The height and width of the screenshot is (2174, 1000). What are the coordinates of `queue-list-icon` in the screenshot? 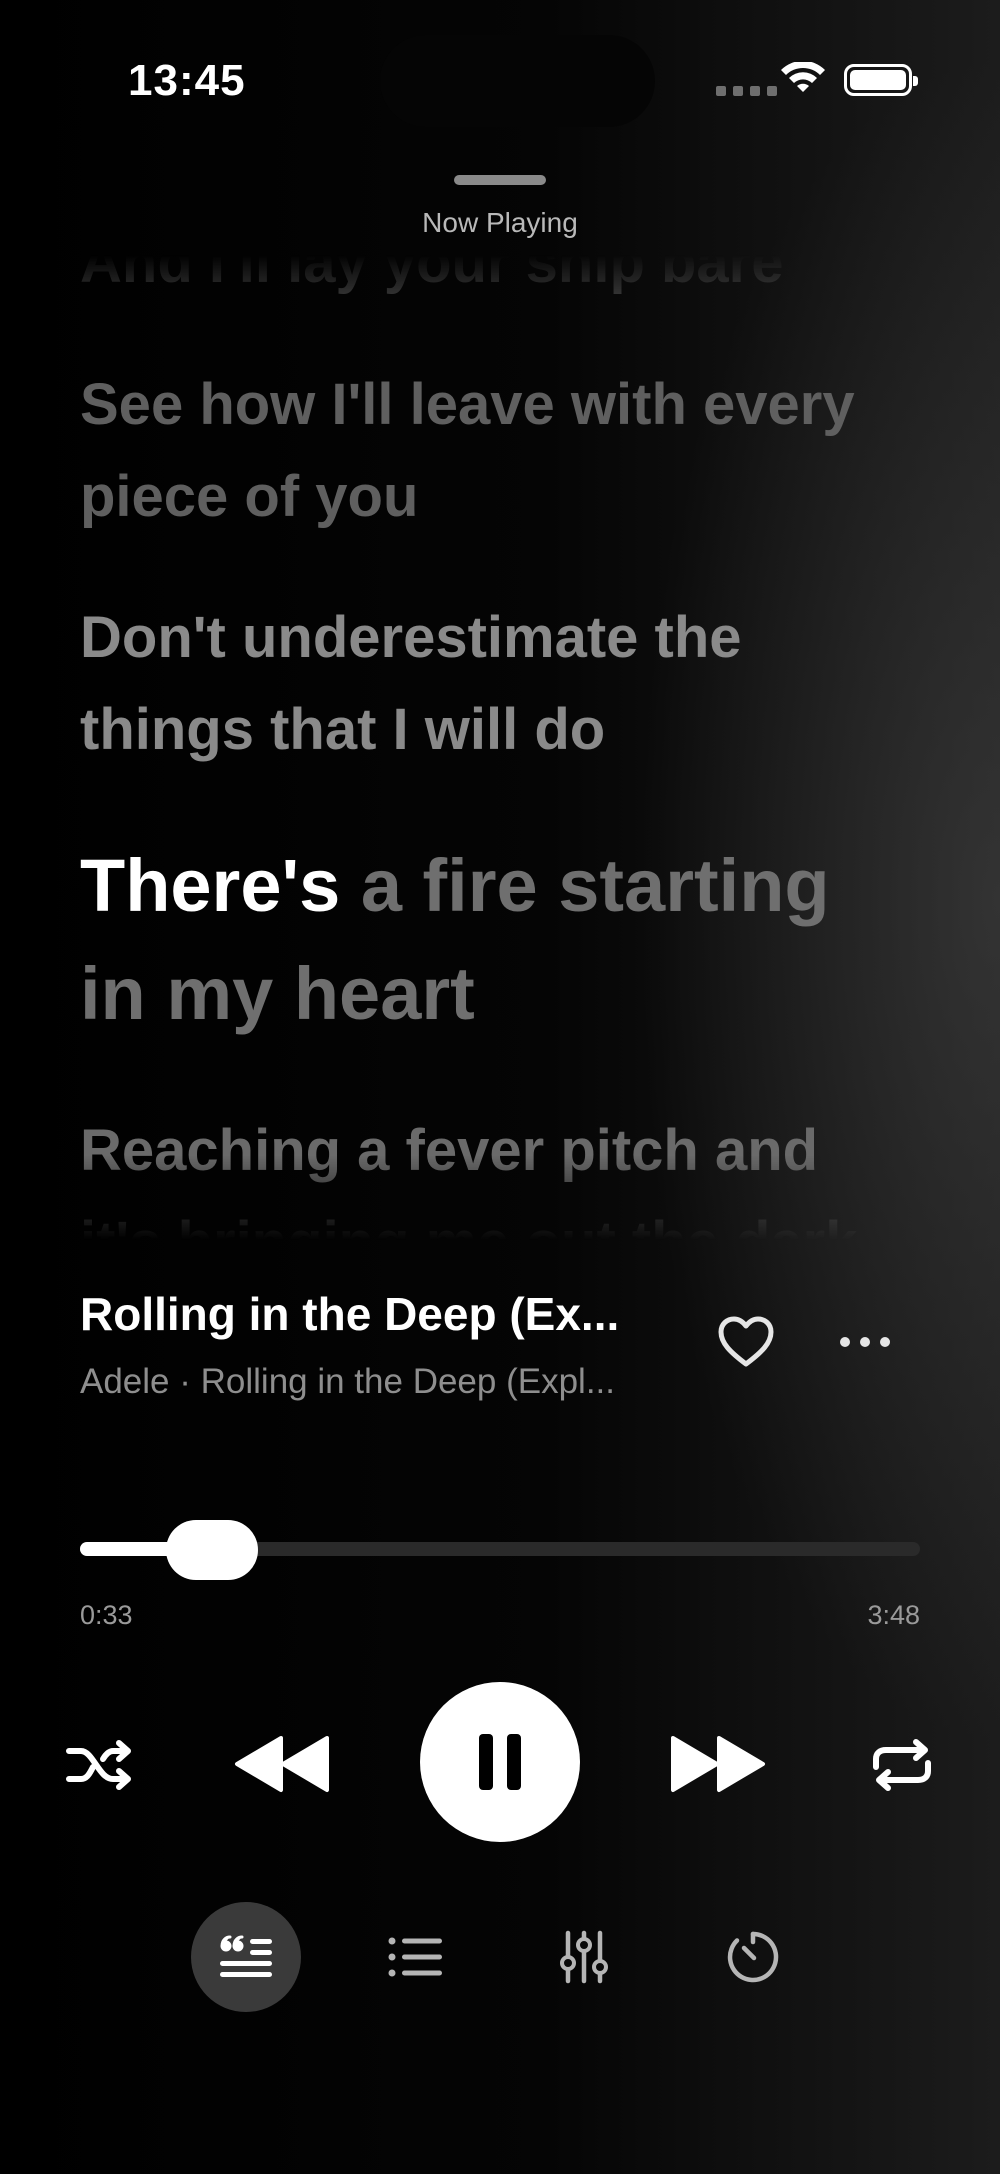 It's located at (415, 1957).